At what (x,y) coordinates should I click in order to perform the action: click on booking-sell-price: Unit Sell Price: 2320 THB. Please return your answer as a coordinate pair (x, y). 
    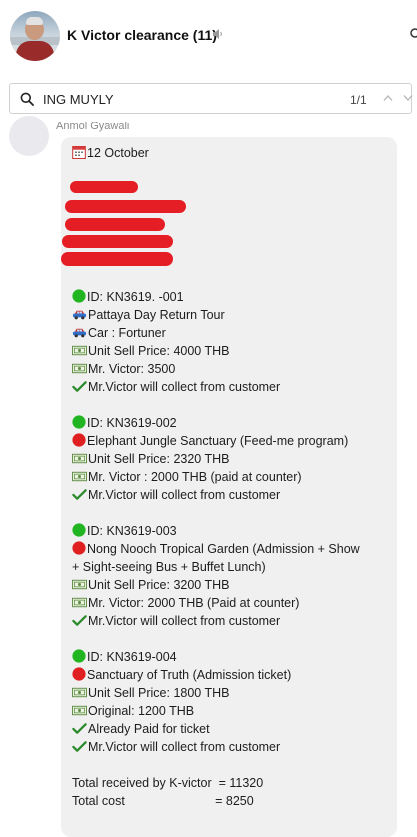
    Looking at the image, I should click on (151, 459).